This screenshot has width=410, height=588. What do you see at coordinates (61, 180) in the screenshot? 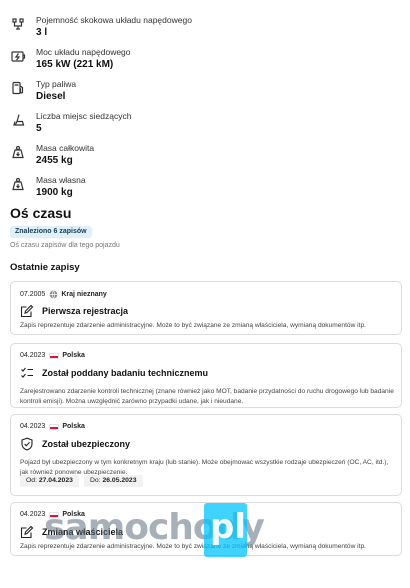
I see `spec-label: Masa własna` at bounding box center [61, 180].